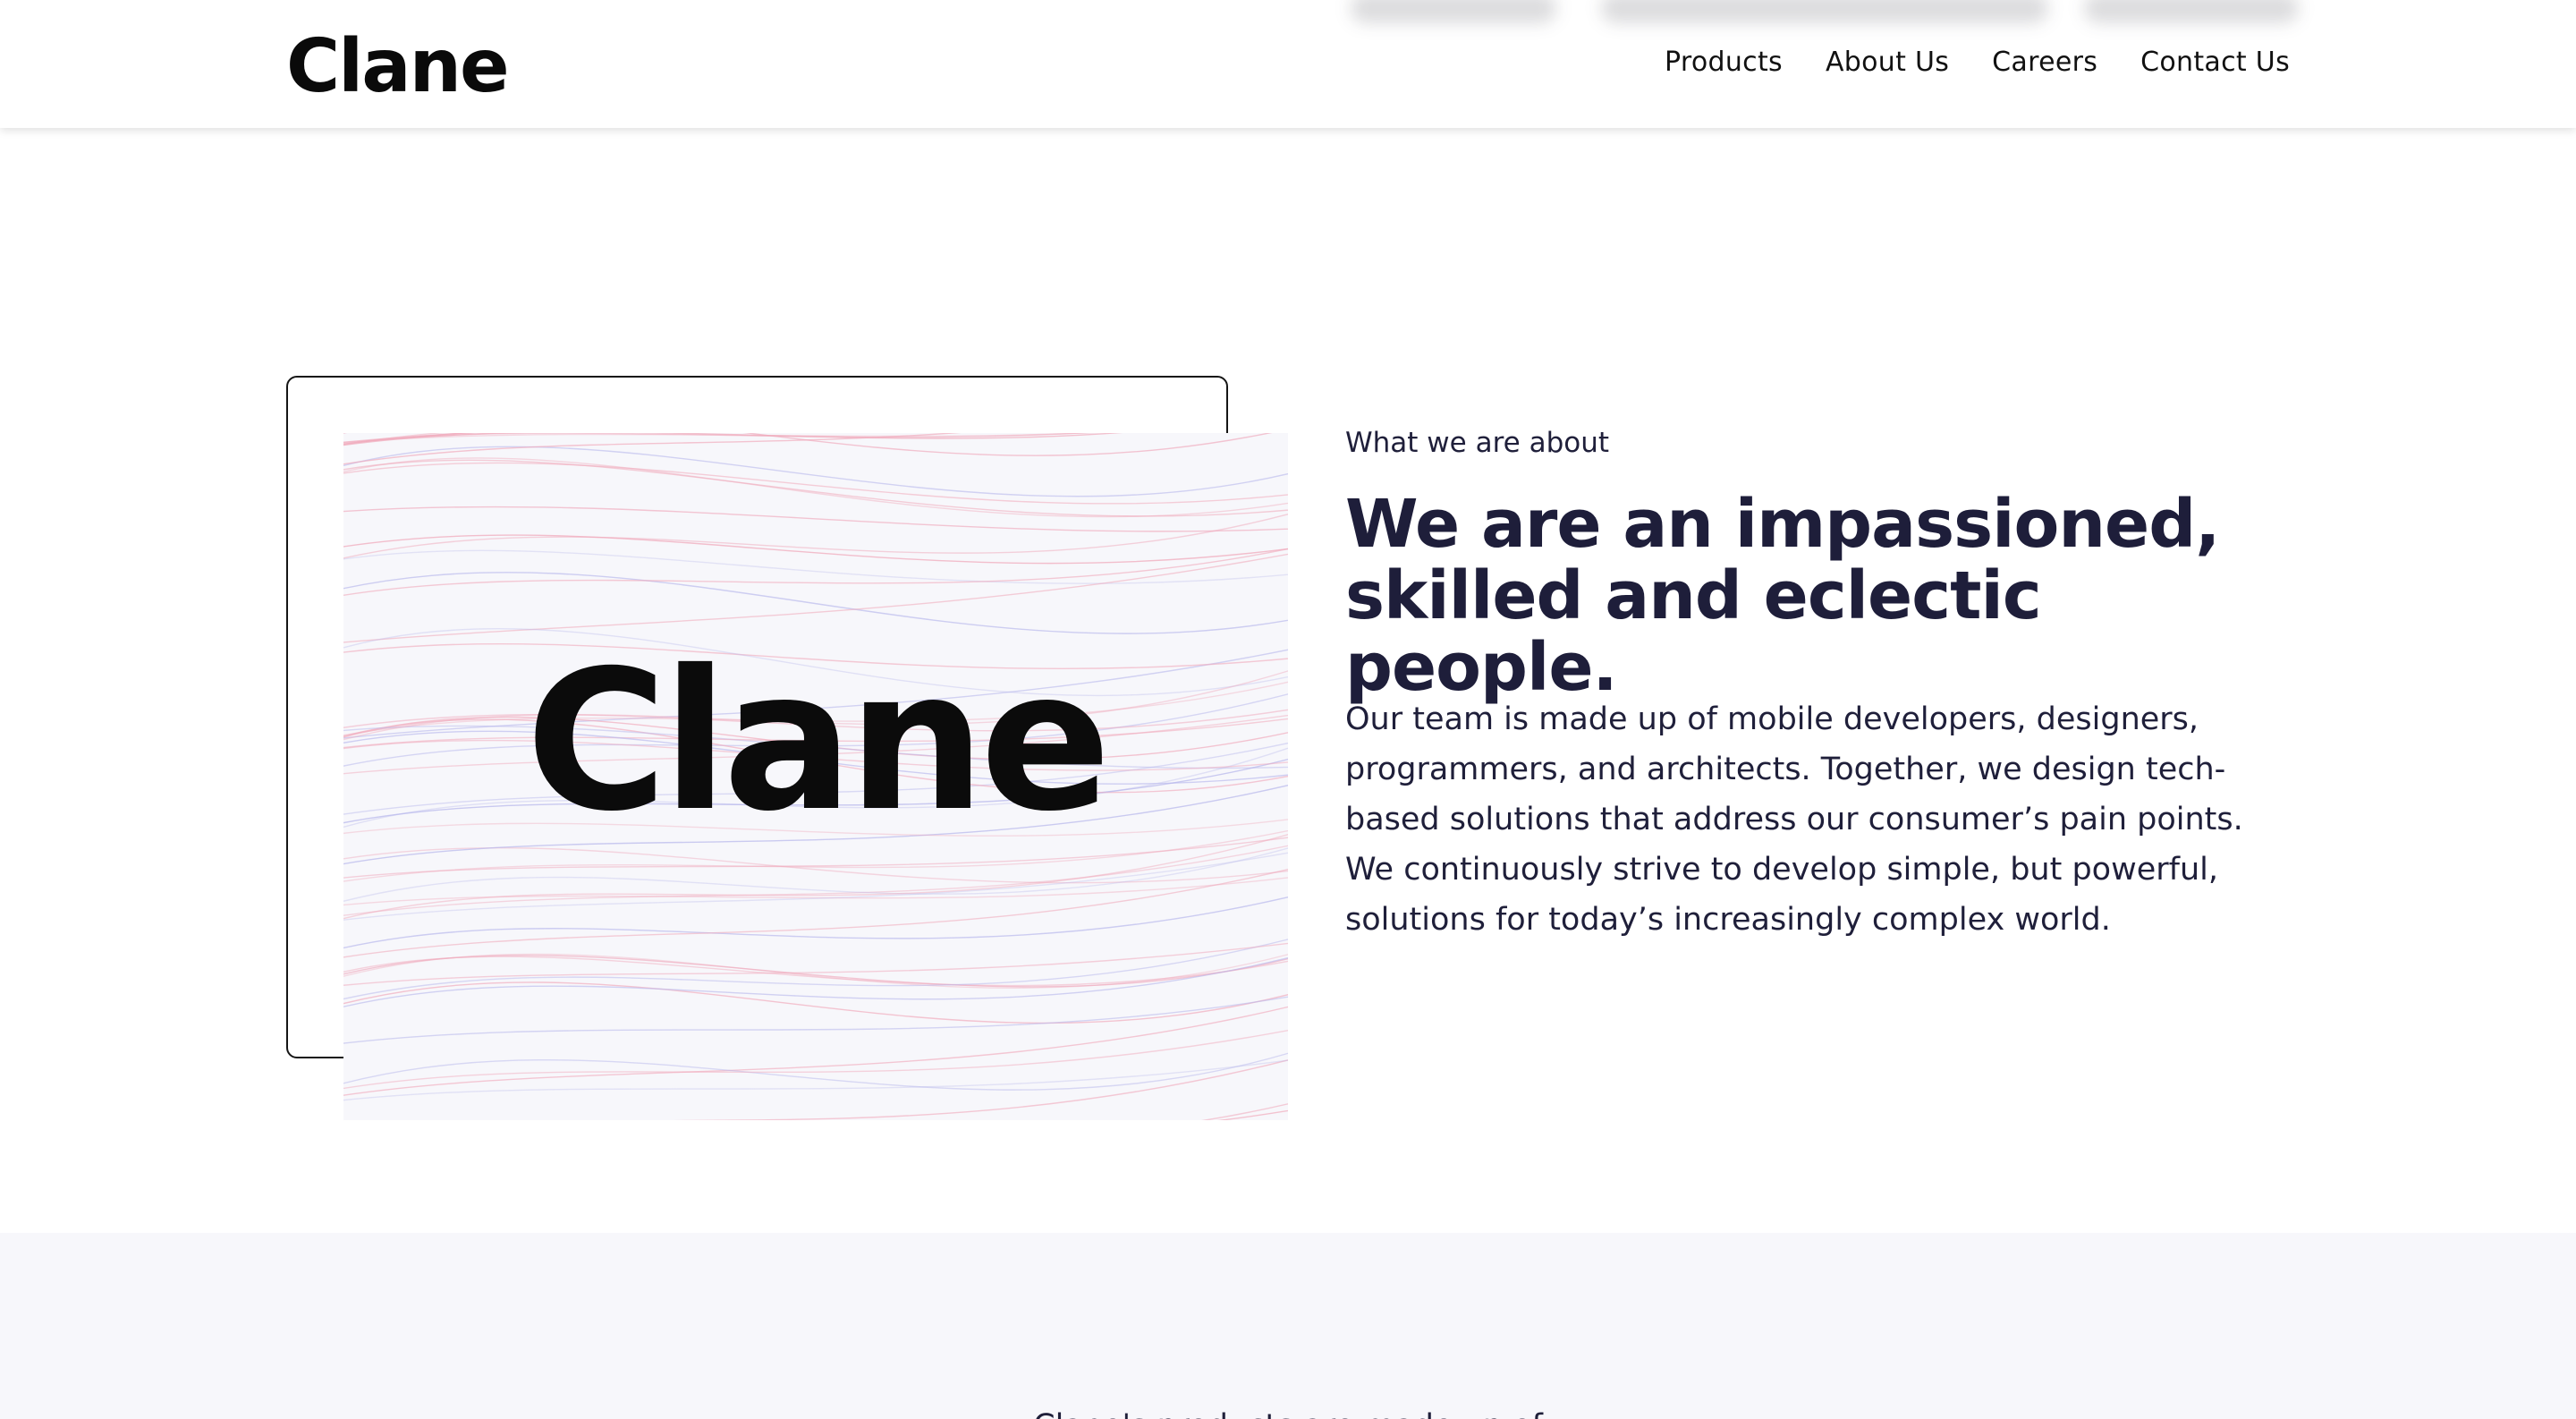 The height and width of the screenshot is (1419, 2576). What do you see at coordinates (1288, 1326) in the screenshot?
I see `products-section: Clane's products are made up of` at bounding box center [1288, 1326].